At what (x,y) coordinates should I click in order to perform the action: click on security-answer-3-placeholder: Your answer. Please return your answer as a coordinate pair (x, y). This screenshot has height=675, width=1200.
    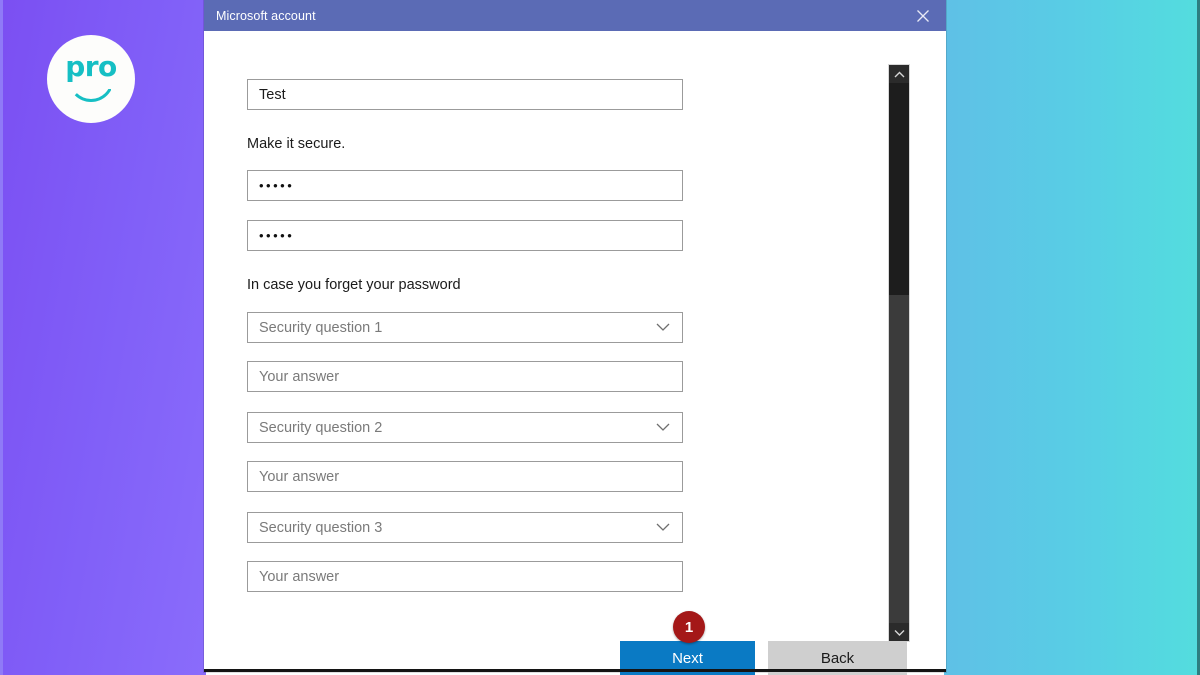
    Looking at the image, I should click on (299, 576).